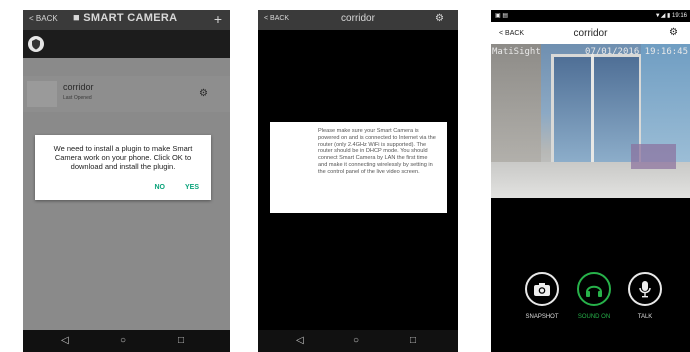 The width and height of the screenshot is (690, 352). Describe the element at coordinates (590, 16) in the screenshot. I see `status-bar: ▣ ▤ ▼◢ ▮ 19:16` at that location.